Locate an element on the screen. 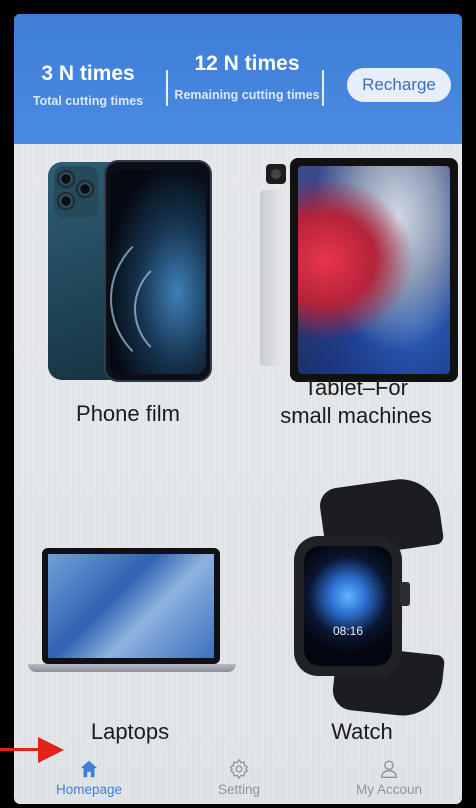  home-icon is located at coordinates (89, 769).